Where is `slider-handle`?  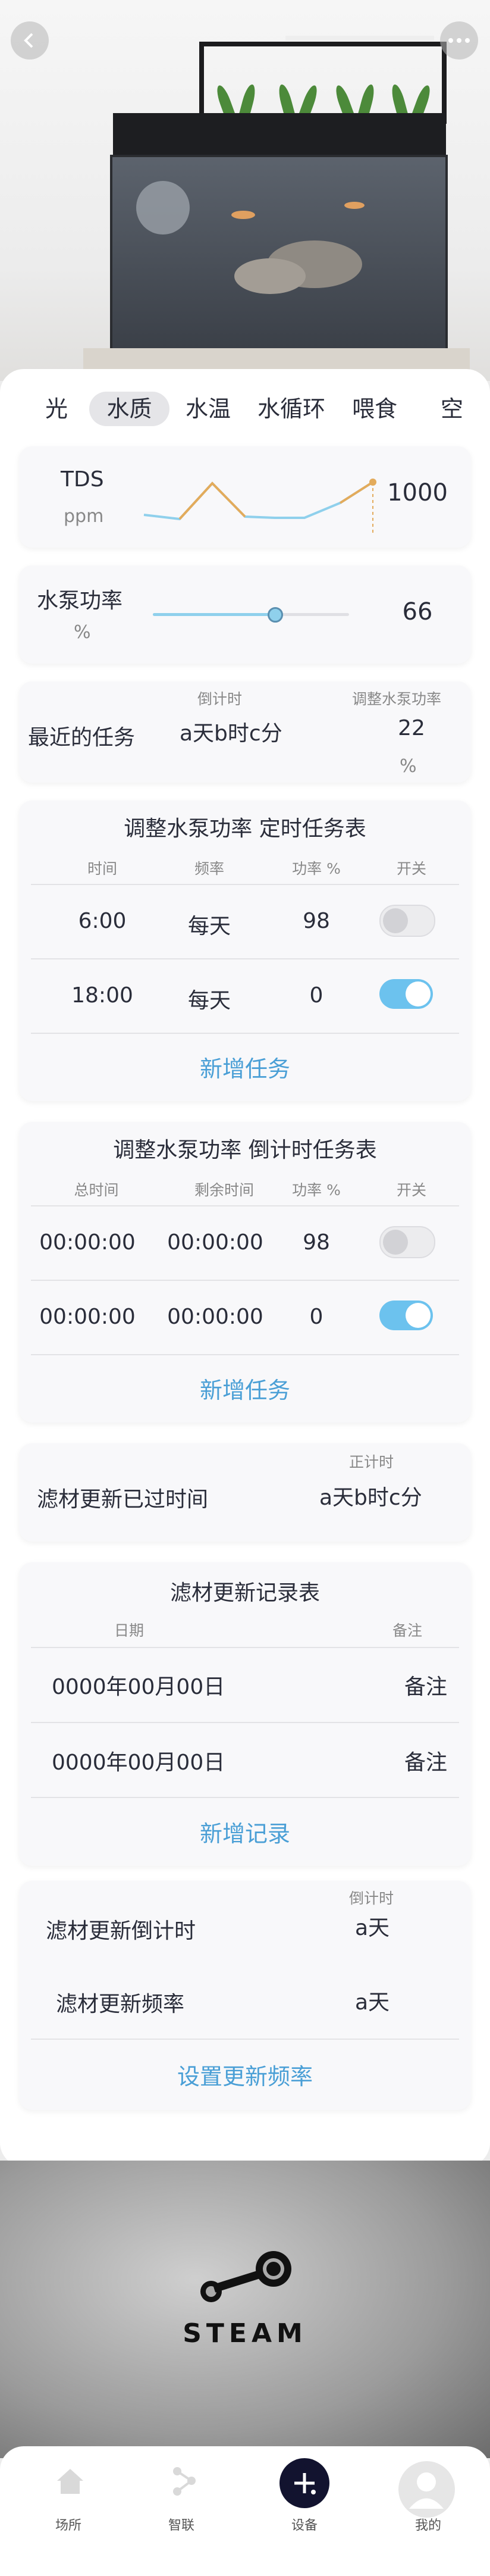 slider-handle is located at coordinates (275, 615).